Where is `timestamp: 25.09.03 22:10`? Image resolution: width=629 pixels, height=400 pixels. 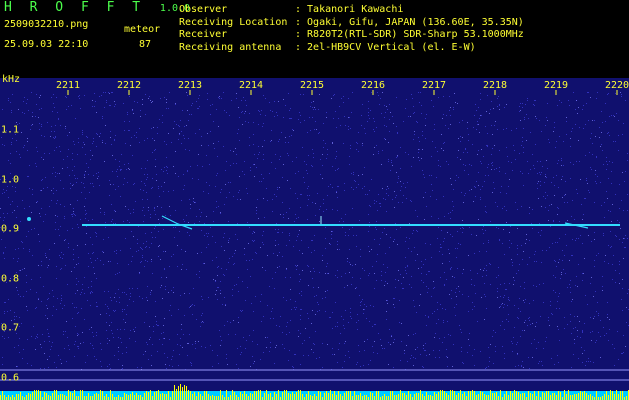
timestamp: 25.09.03 22:10 is located at coordinates (46, 44).